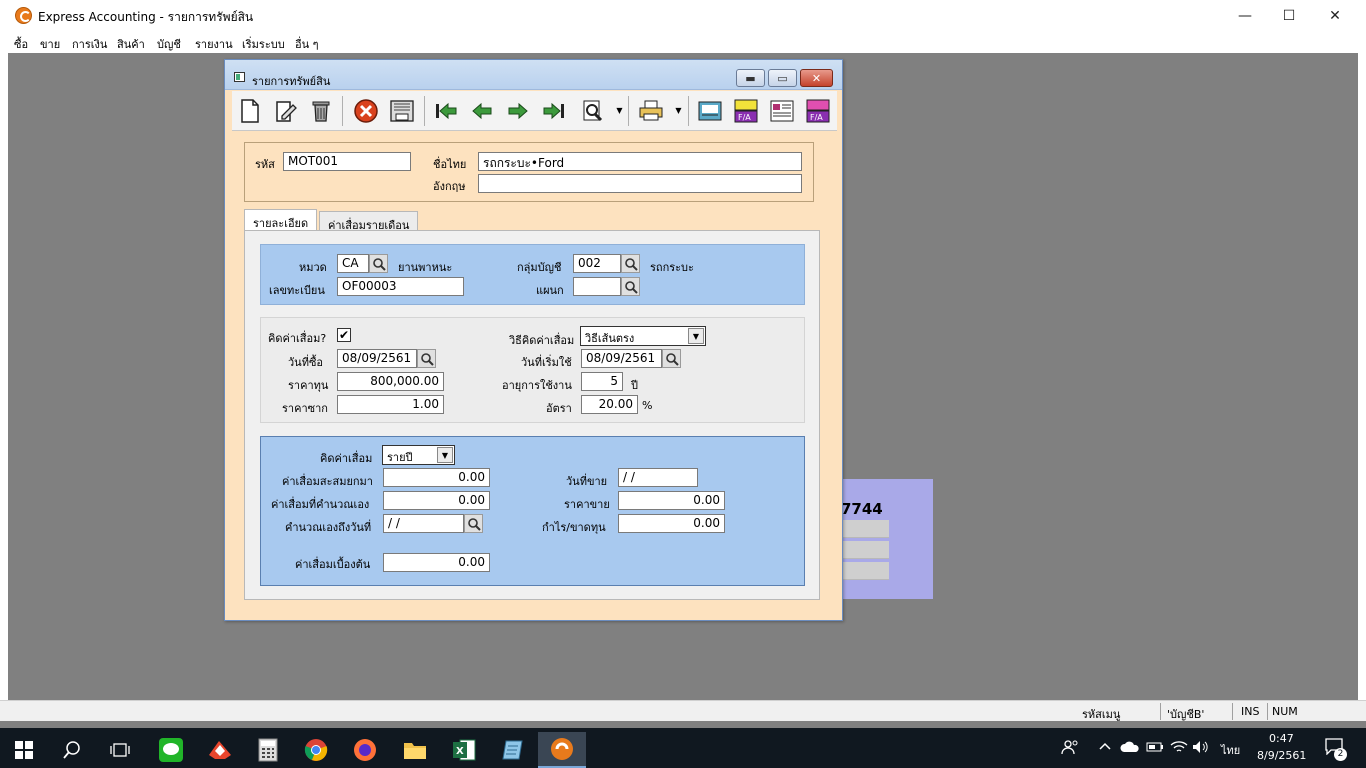 The width and height of the screenshot is (1366, 768). I want to click on dialog-restore-button: ▭, so click(782, 78).